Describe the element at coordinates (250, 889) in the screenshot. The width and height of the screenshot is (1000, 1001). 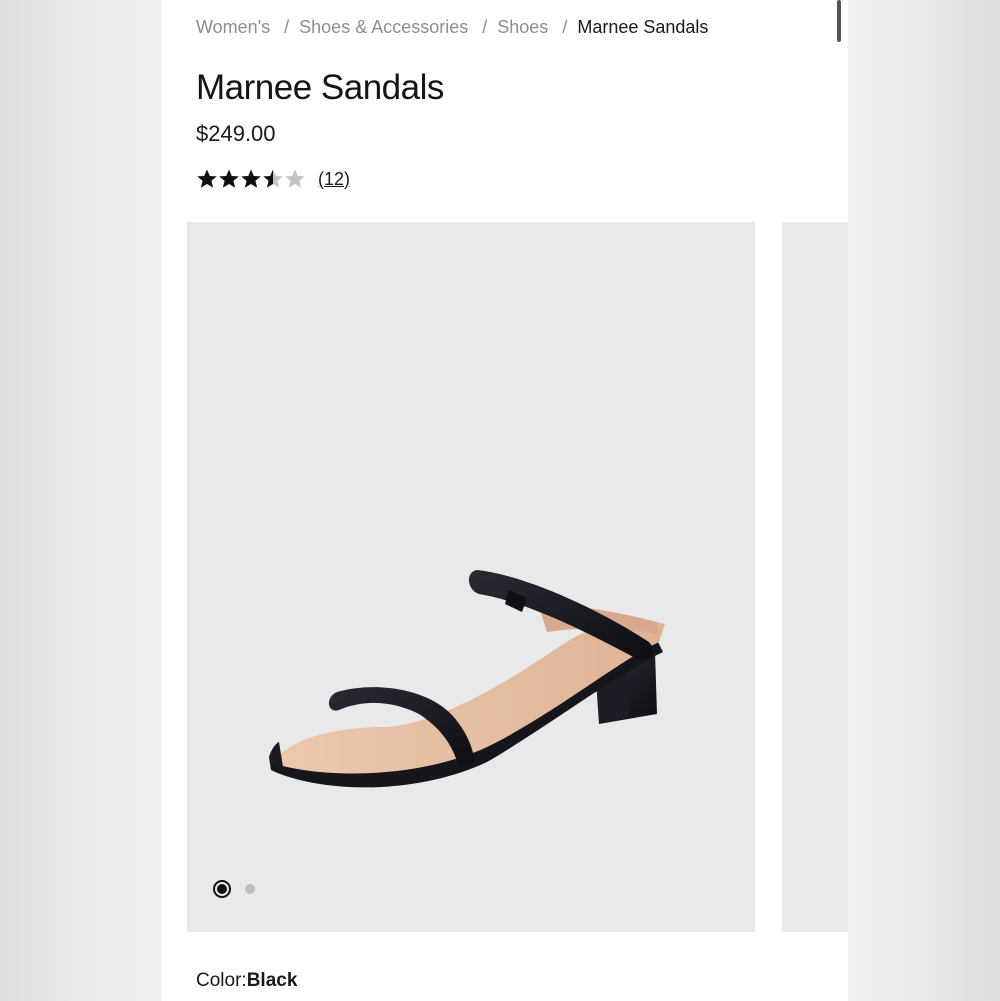
I see `gallery-dot` at that location.